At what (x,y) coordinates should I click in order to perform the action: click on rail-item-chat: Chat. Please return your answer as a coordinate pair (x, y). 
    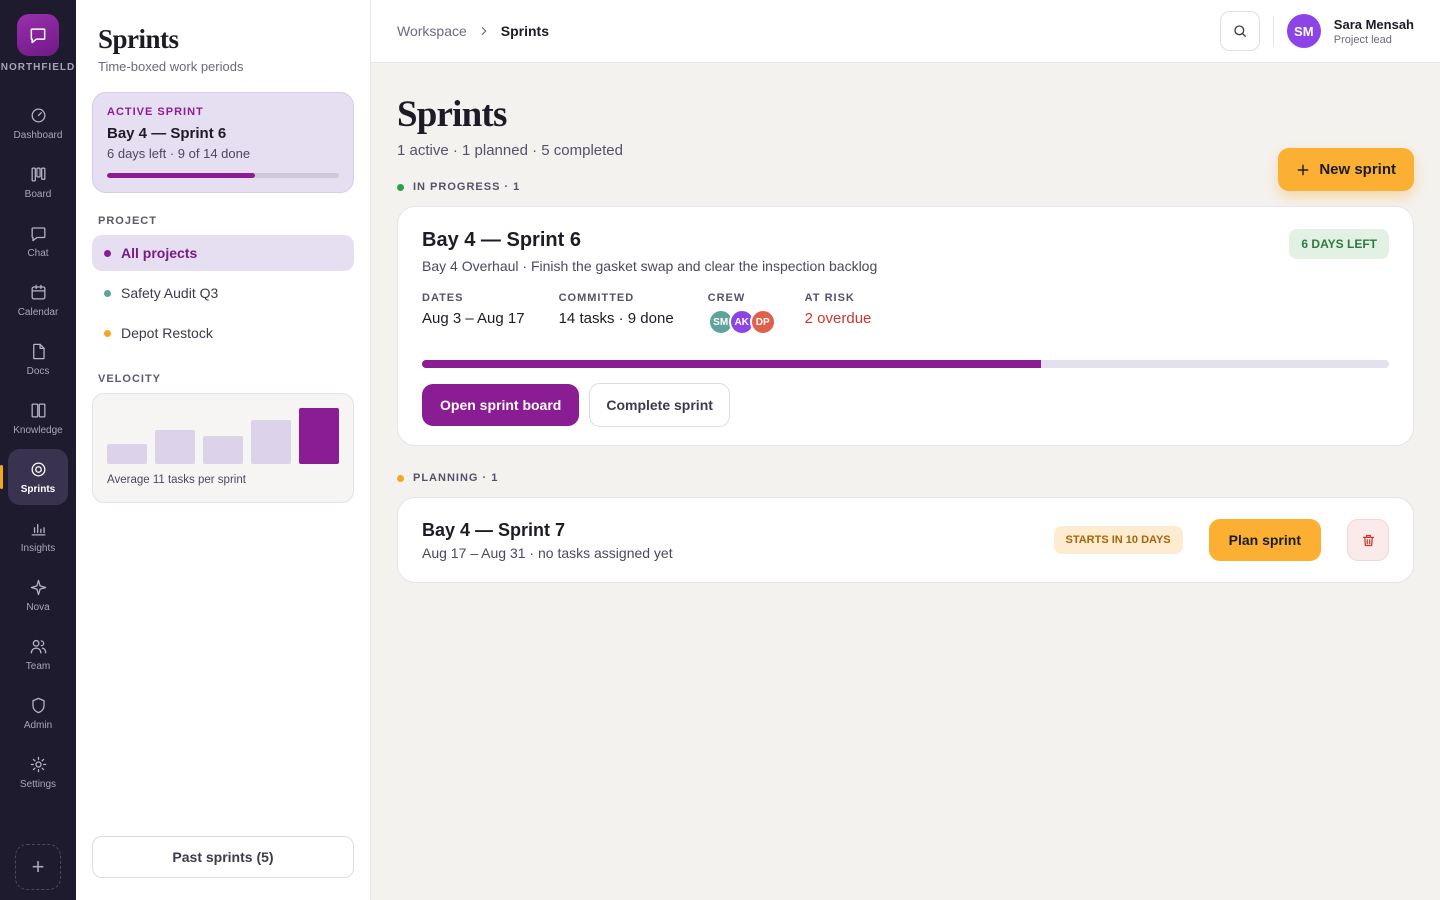
    Looking at the image, I should click on (38, 241).